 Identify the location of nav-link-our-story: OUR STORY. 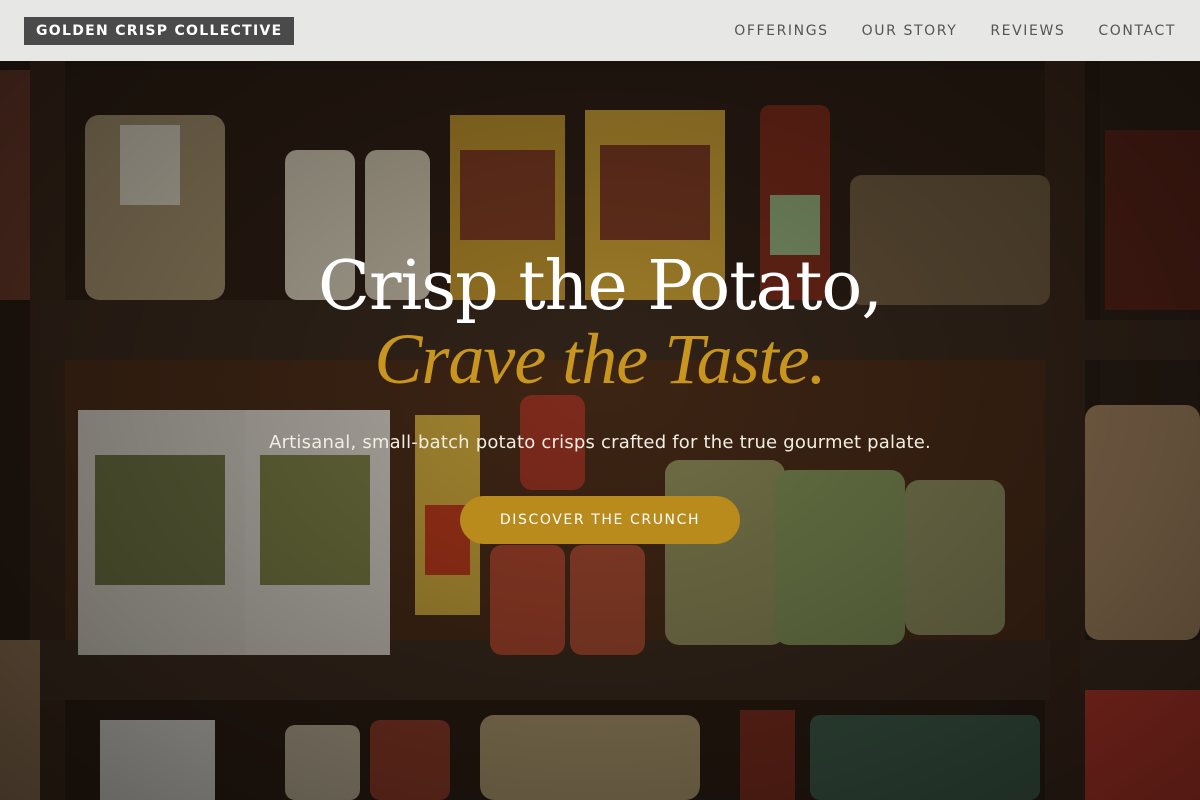
(910, 31).